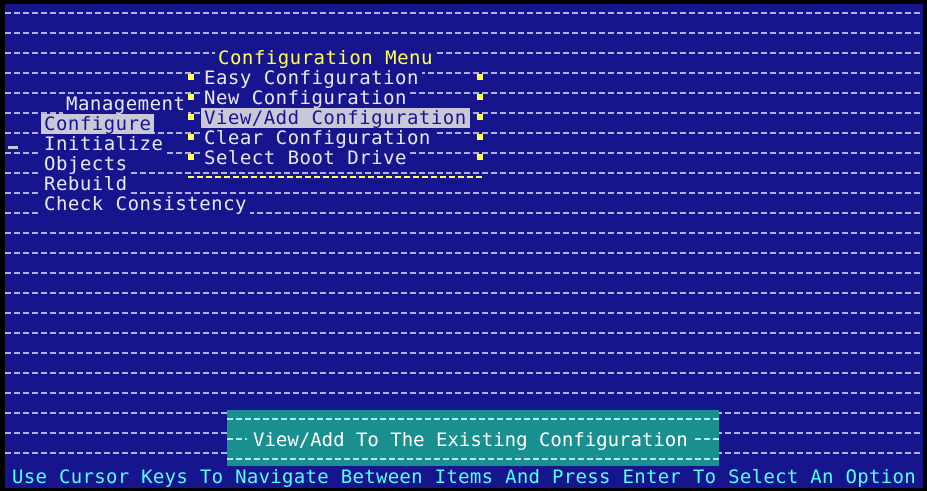 Image resolution: width=927 pixels, height=491 pixels. What do you see at coordinates (126, 104) in the screenshot?
I see `main-menu-management: Management` at bounding box center [126, 104].